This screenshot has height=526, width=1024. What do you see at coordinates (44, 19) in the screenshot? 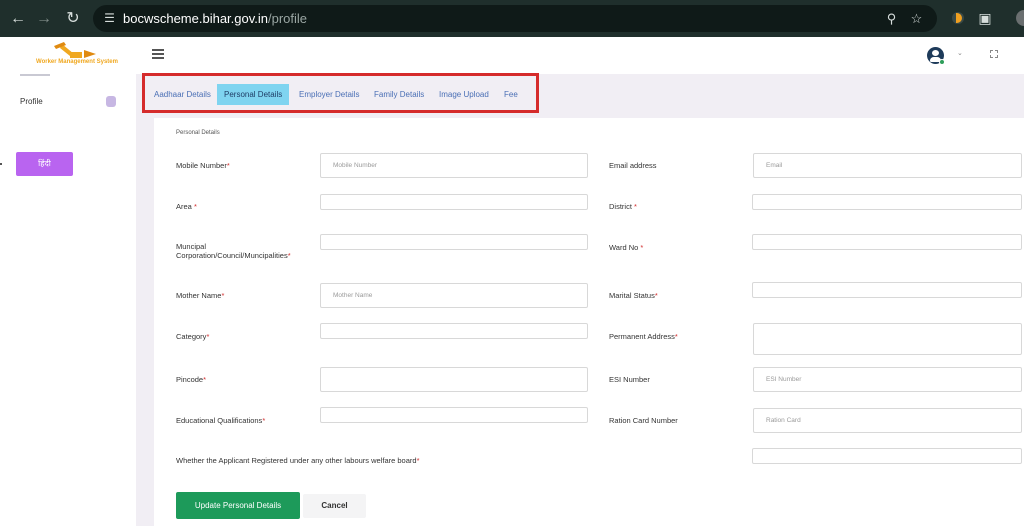
I see `forward-arrow-icon: →` at bounding box center [44, 19].